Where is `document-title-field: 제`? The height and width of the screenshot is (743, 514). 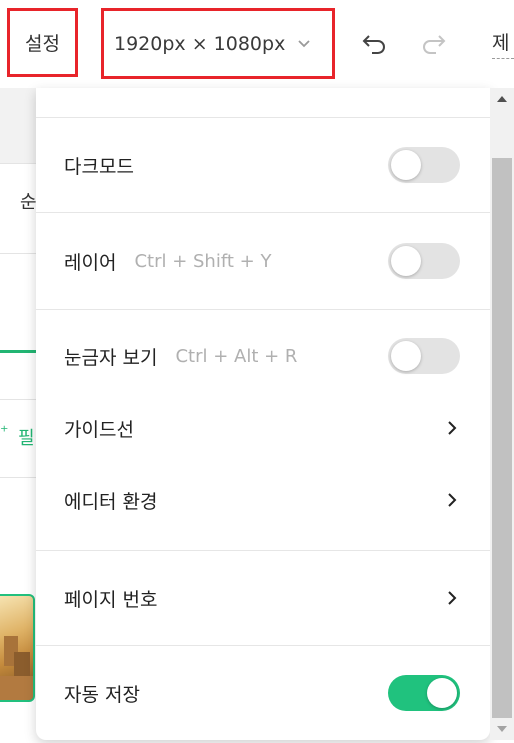
document-title-field: 제 is located at coordinates (503, 43).